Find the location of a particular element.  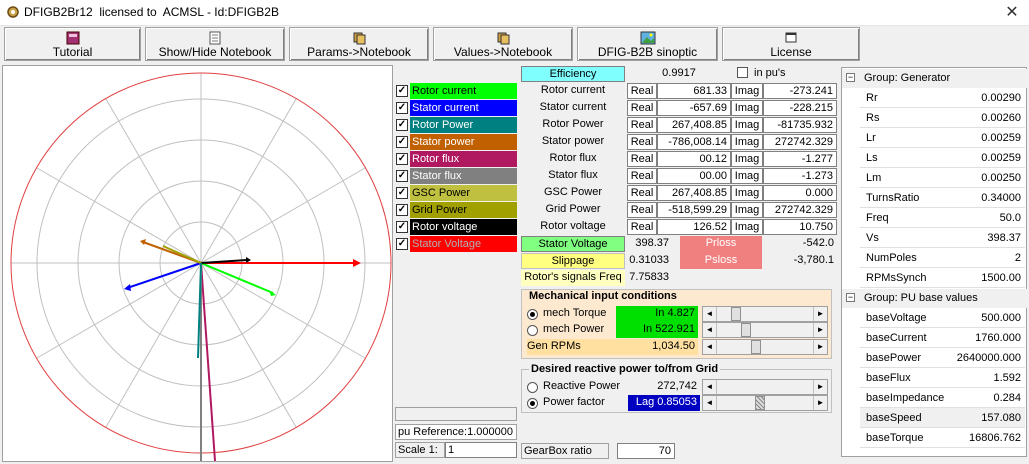

prop-row: TurnsRatio 0.34000 is located at coordinates (942, 198).